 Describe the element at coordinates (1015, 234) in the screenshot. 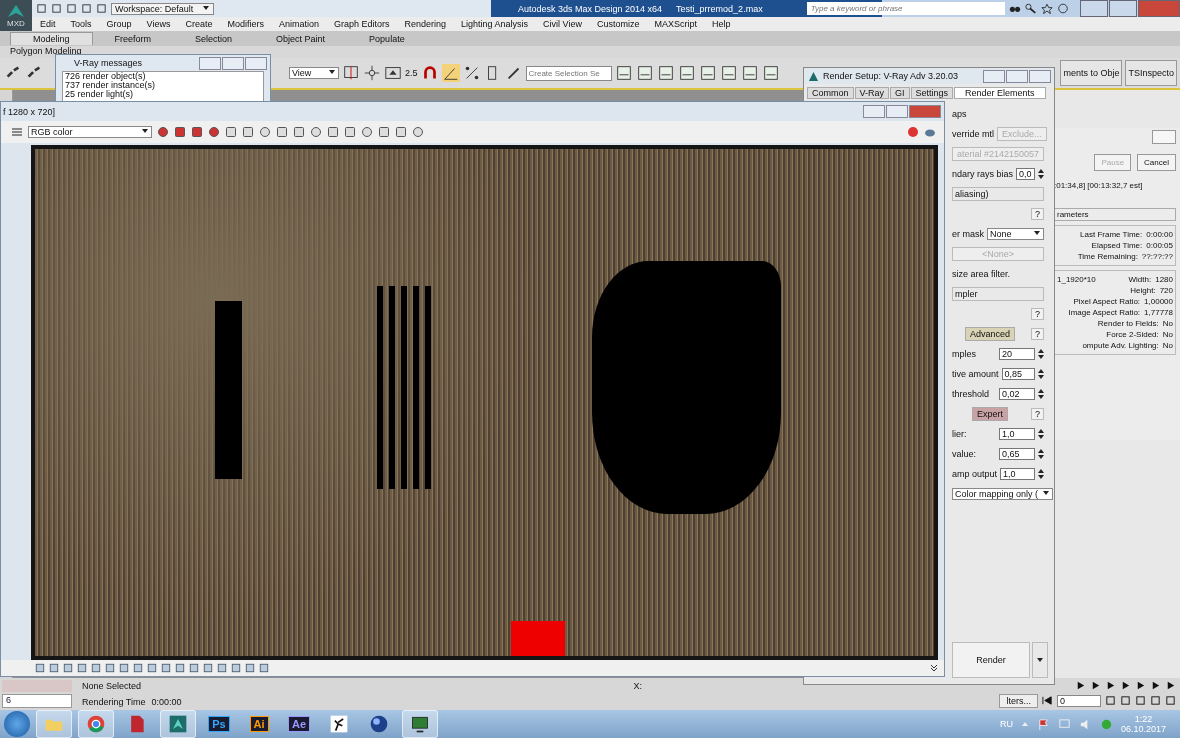

I see `dropdown: None` at that location.